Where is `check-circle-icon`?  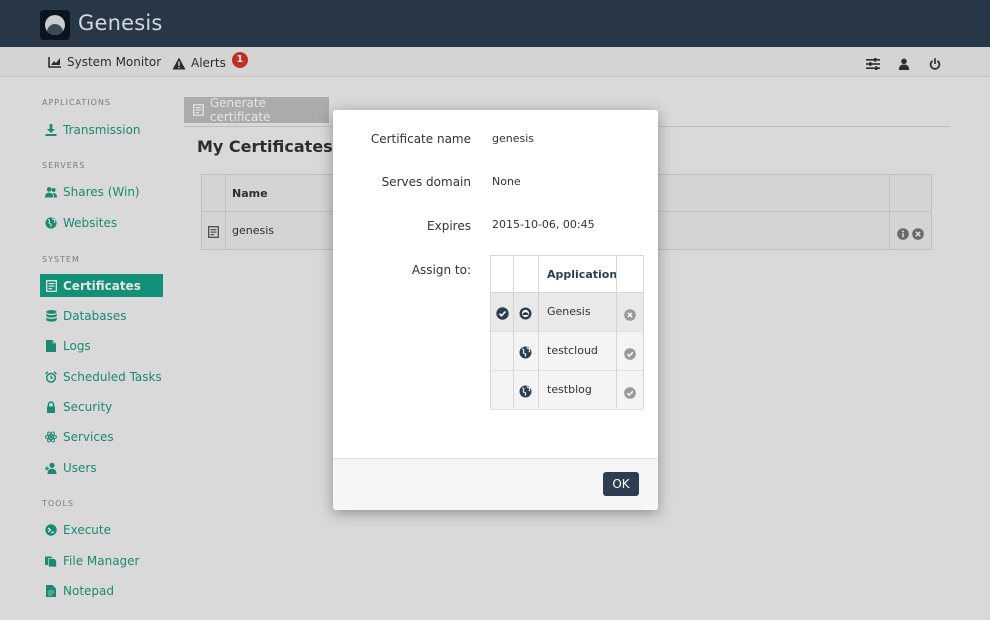 check-circle-icon is located at coordinates (502, 314).